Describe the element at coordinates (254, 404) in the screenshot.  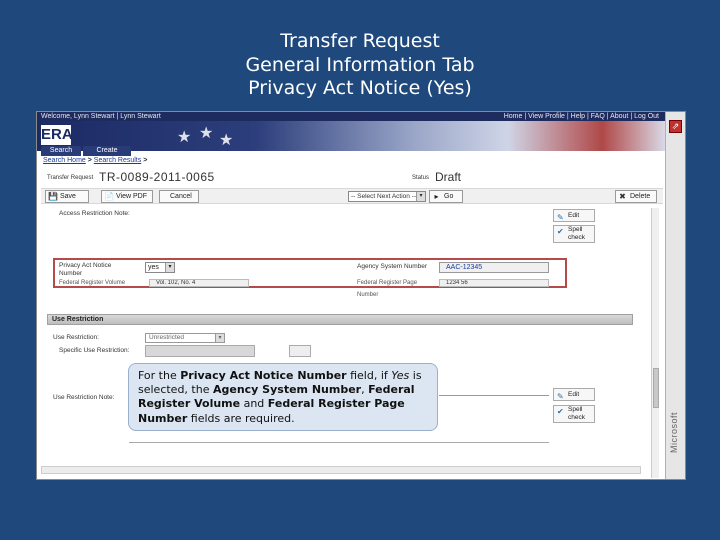
I see `callout-text: and` at that location.